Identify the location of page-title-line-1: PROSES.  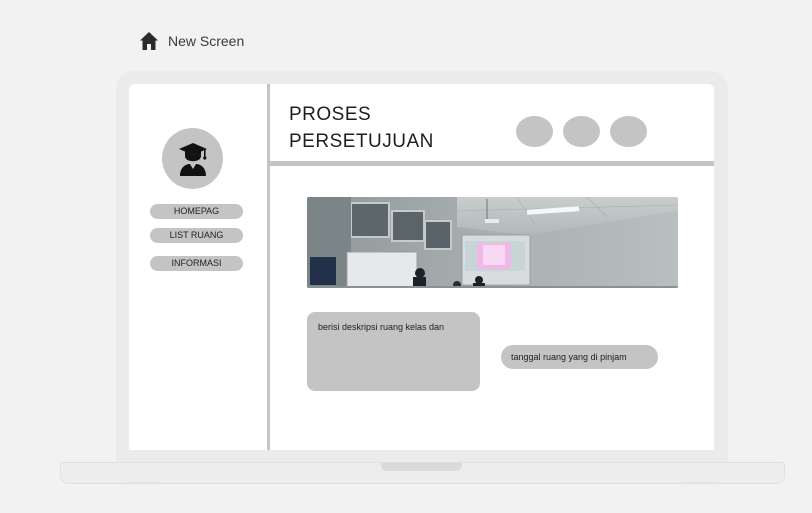
(330, 114).